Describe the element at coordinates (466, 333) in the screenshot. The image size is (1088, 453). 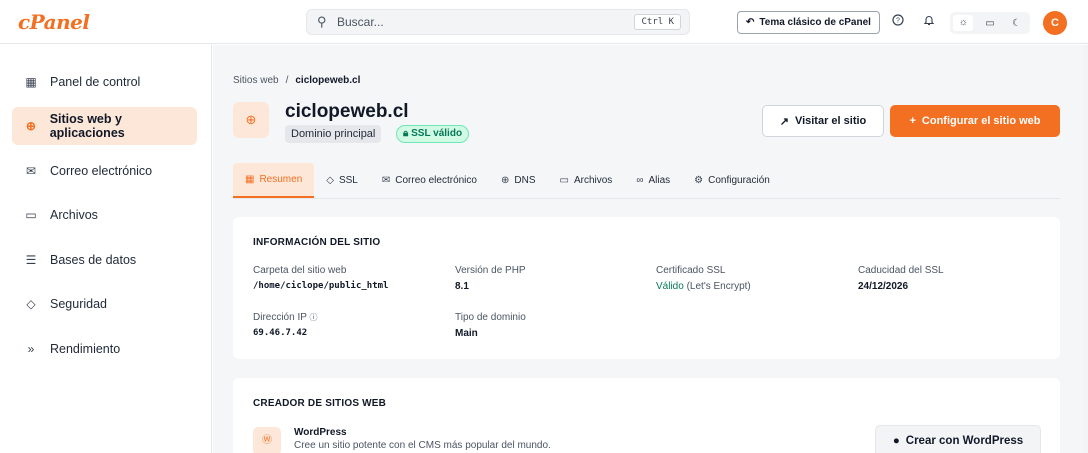
I see `domain-type-value: Main` at that location.